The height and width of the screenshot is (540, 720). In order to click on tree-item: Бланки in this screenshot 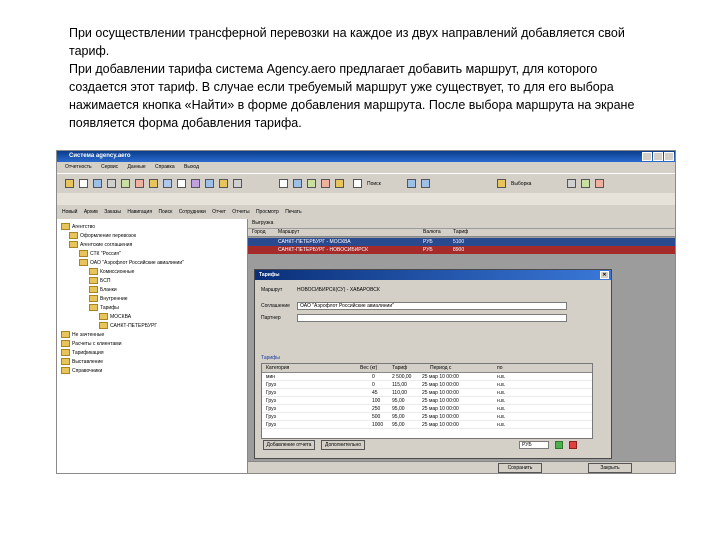, I will do `click(103, 290)`.